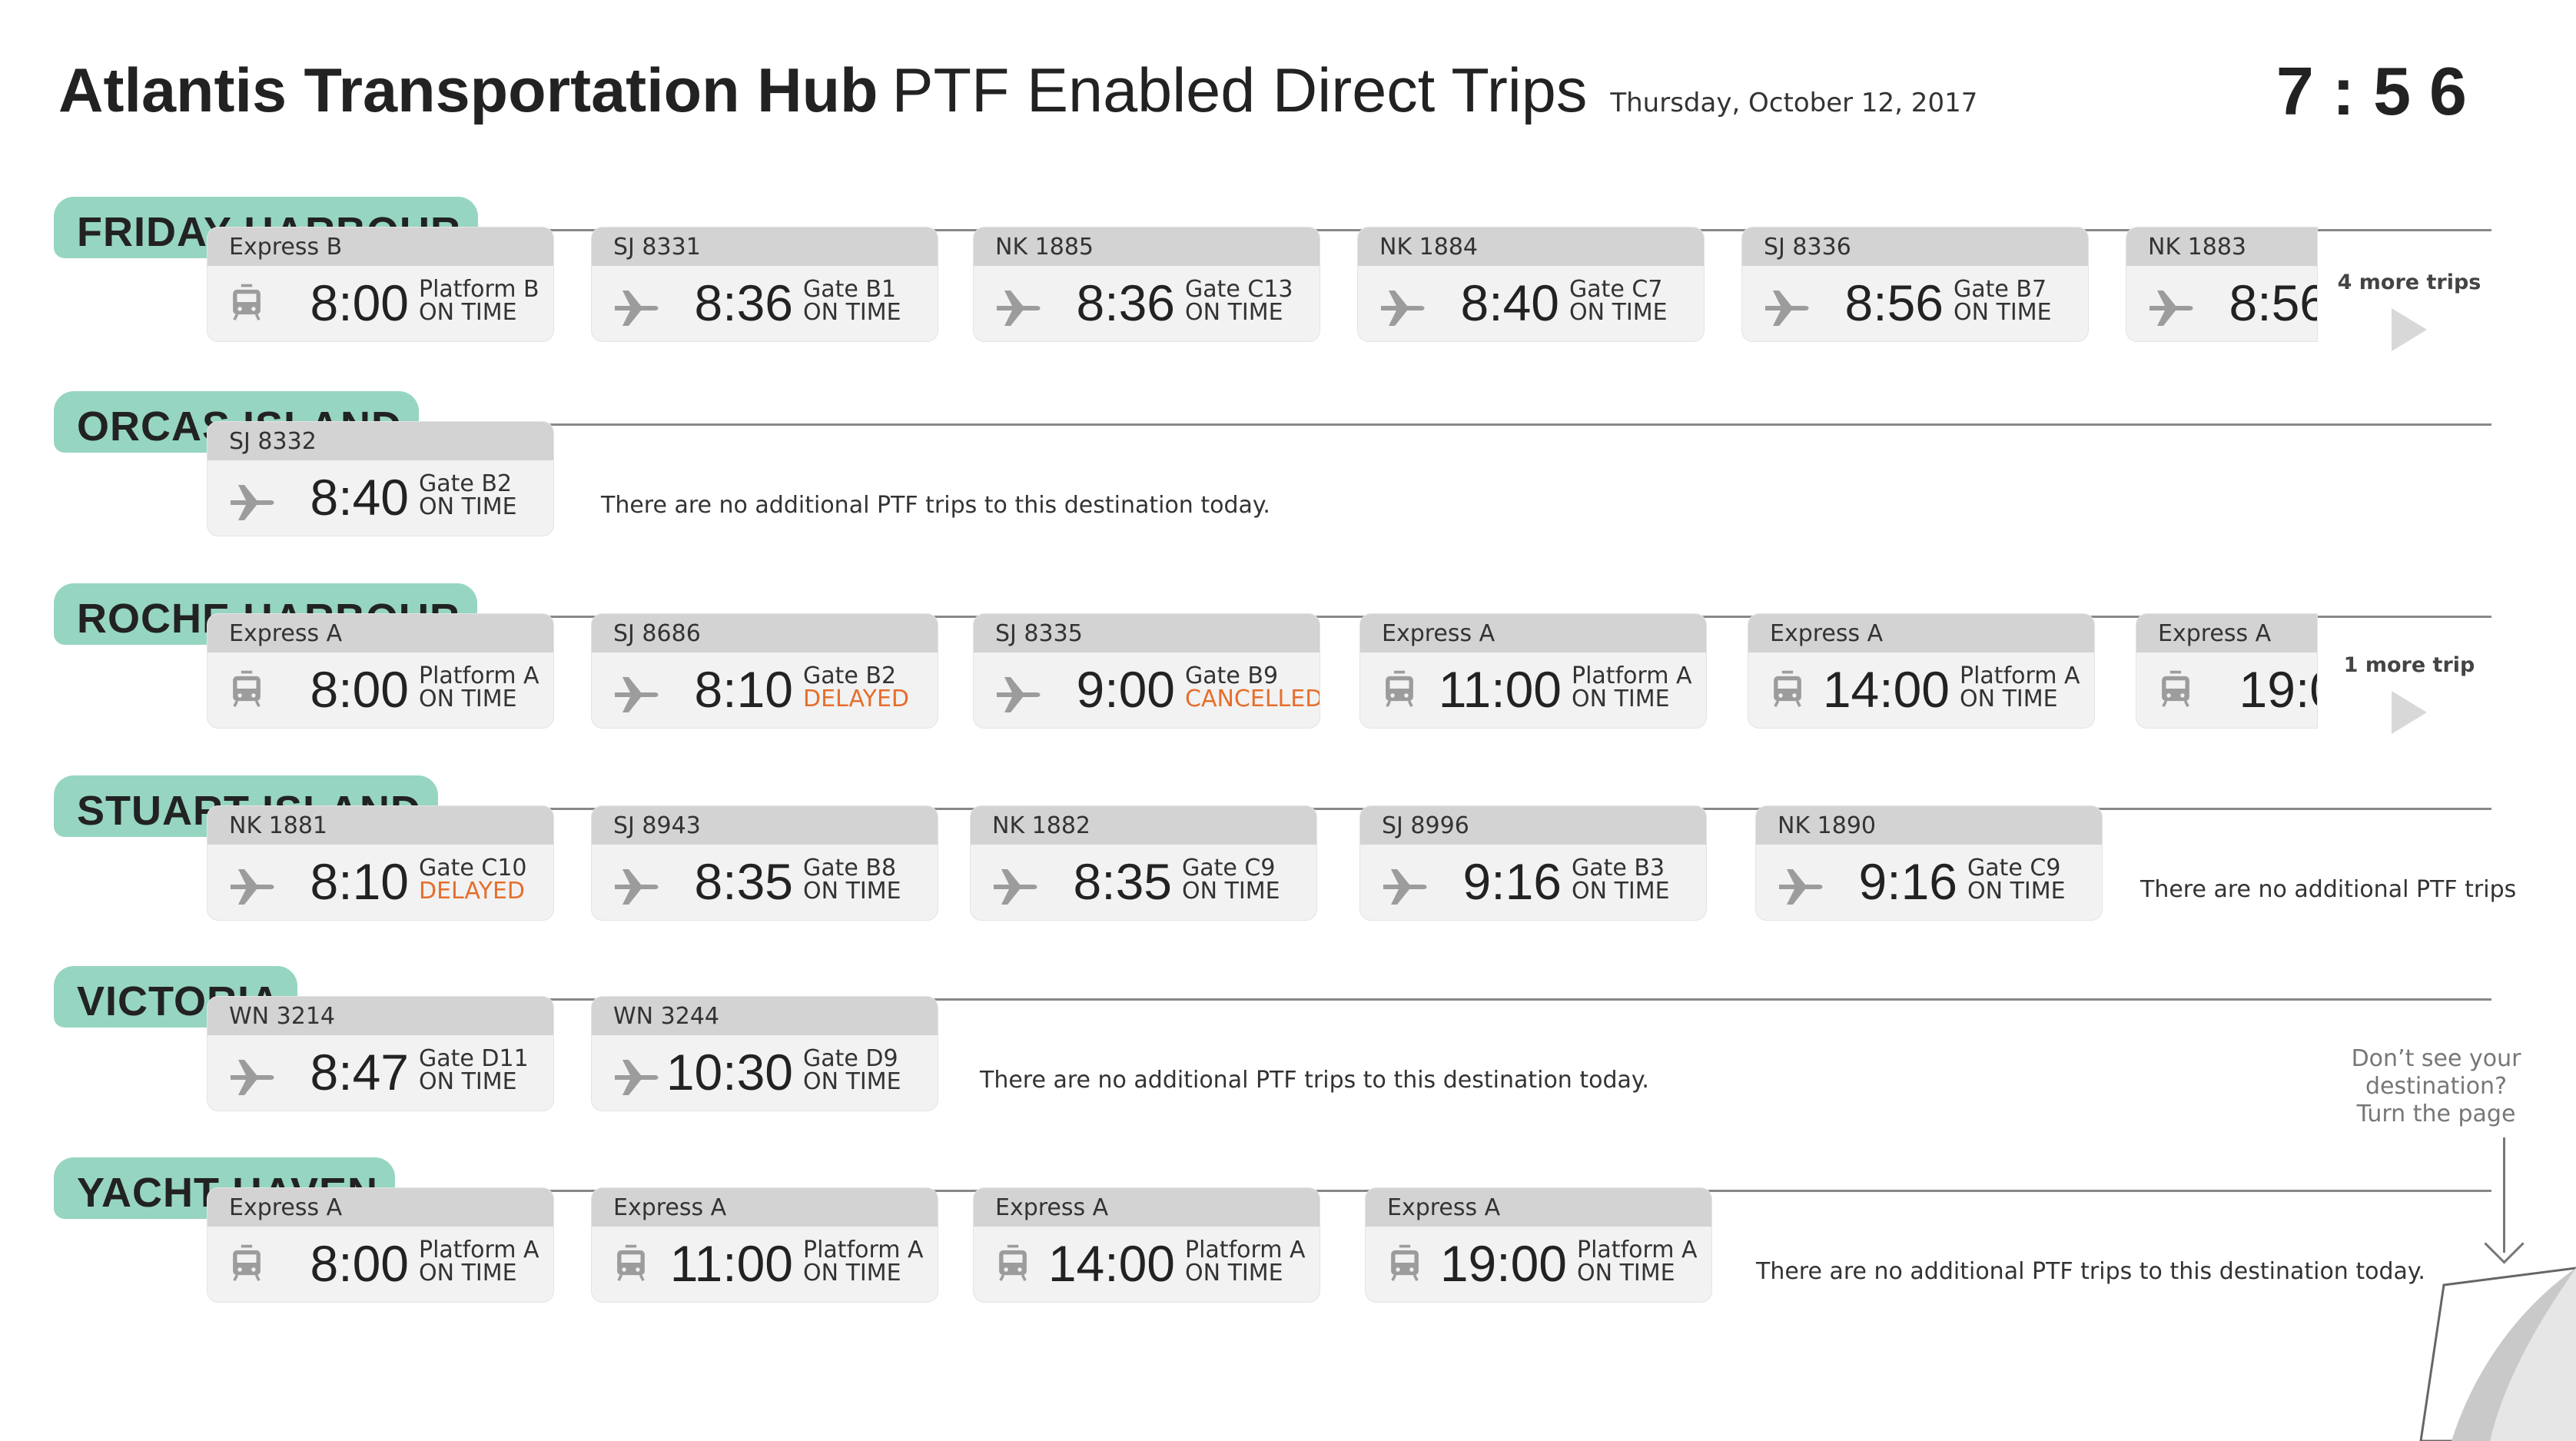  What do you see at coordinates (1794, 103) in the screenshot?
I see `current-date: Thursday, October 12, 2017` at bounding box center [1794, 103].